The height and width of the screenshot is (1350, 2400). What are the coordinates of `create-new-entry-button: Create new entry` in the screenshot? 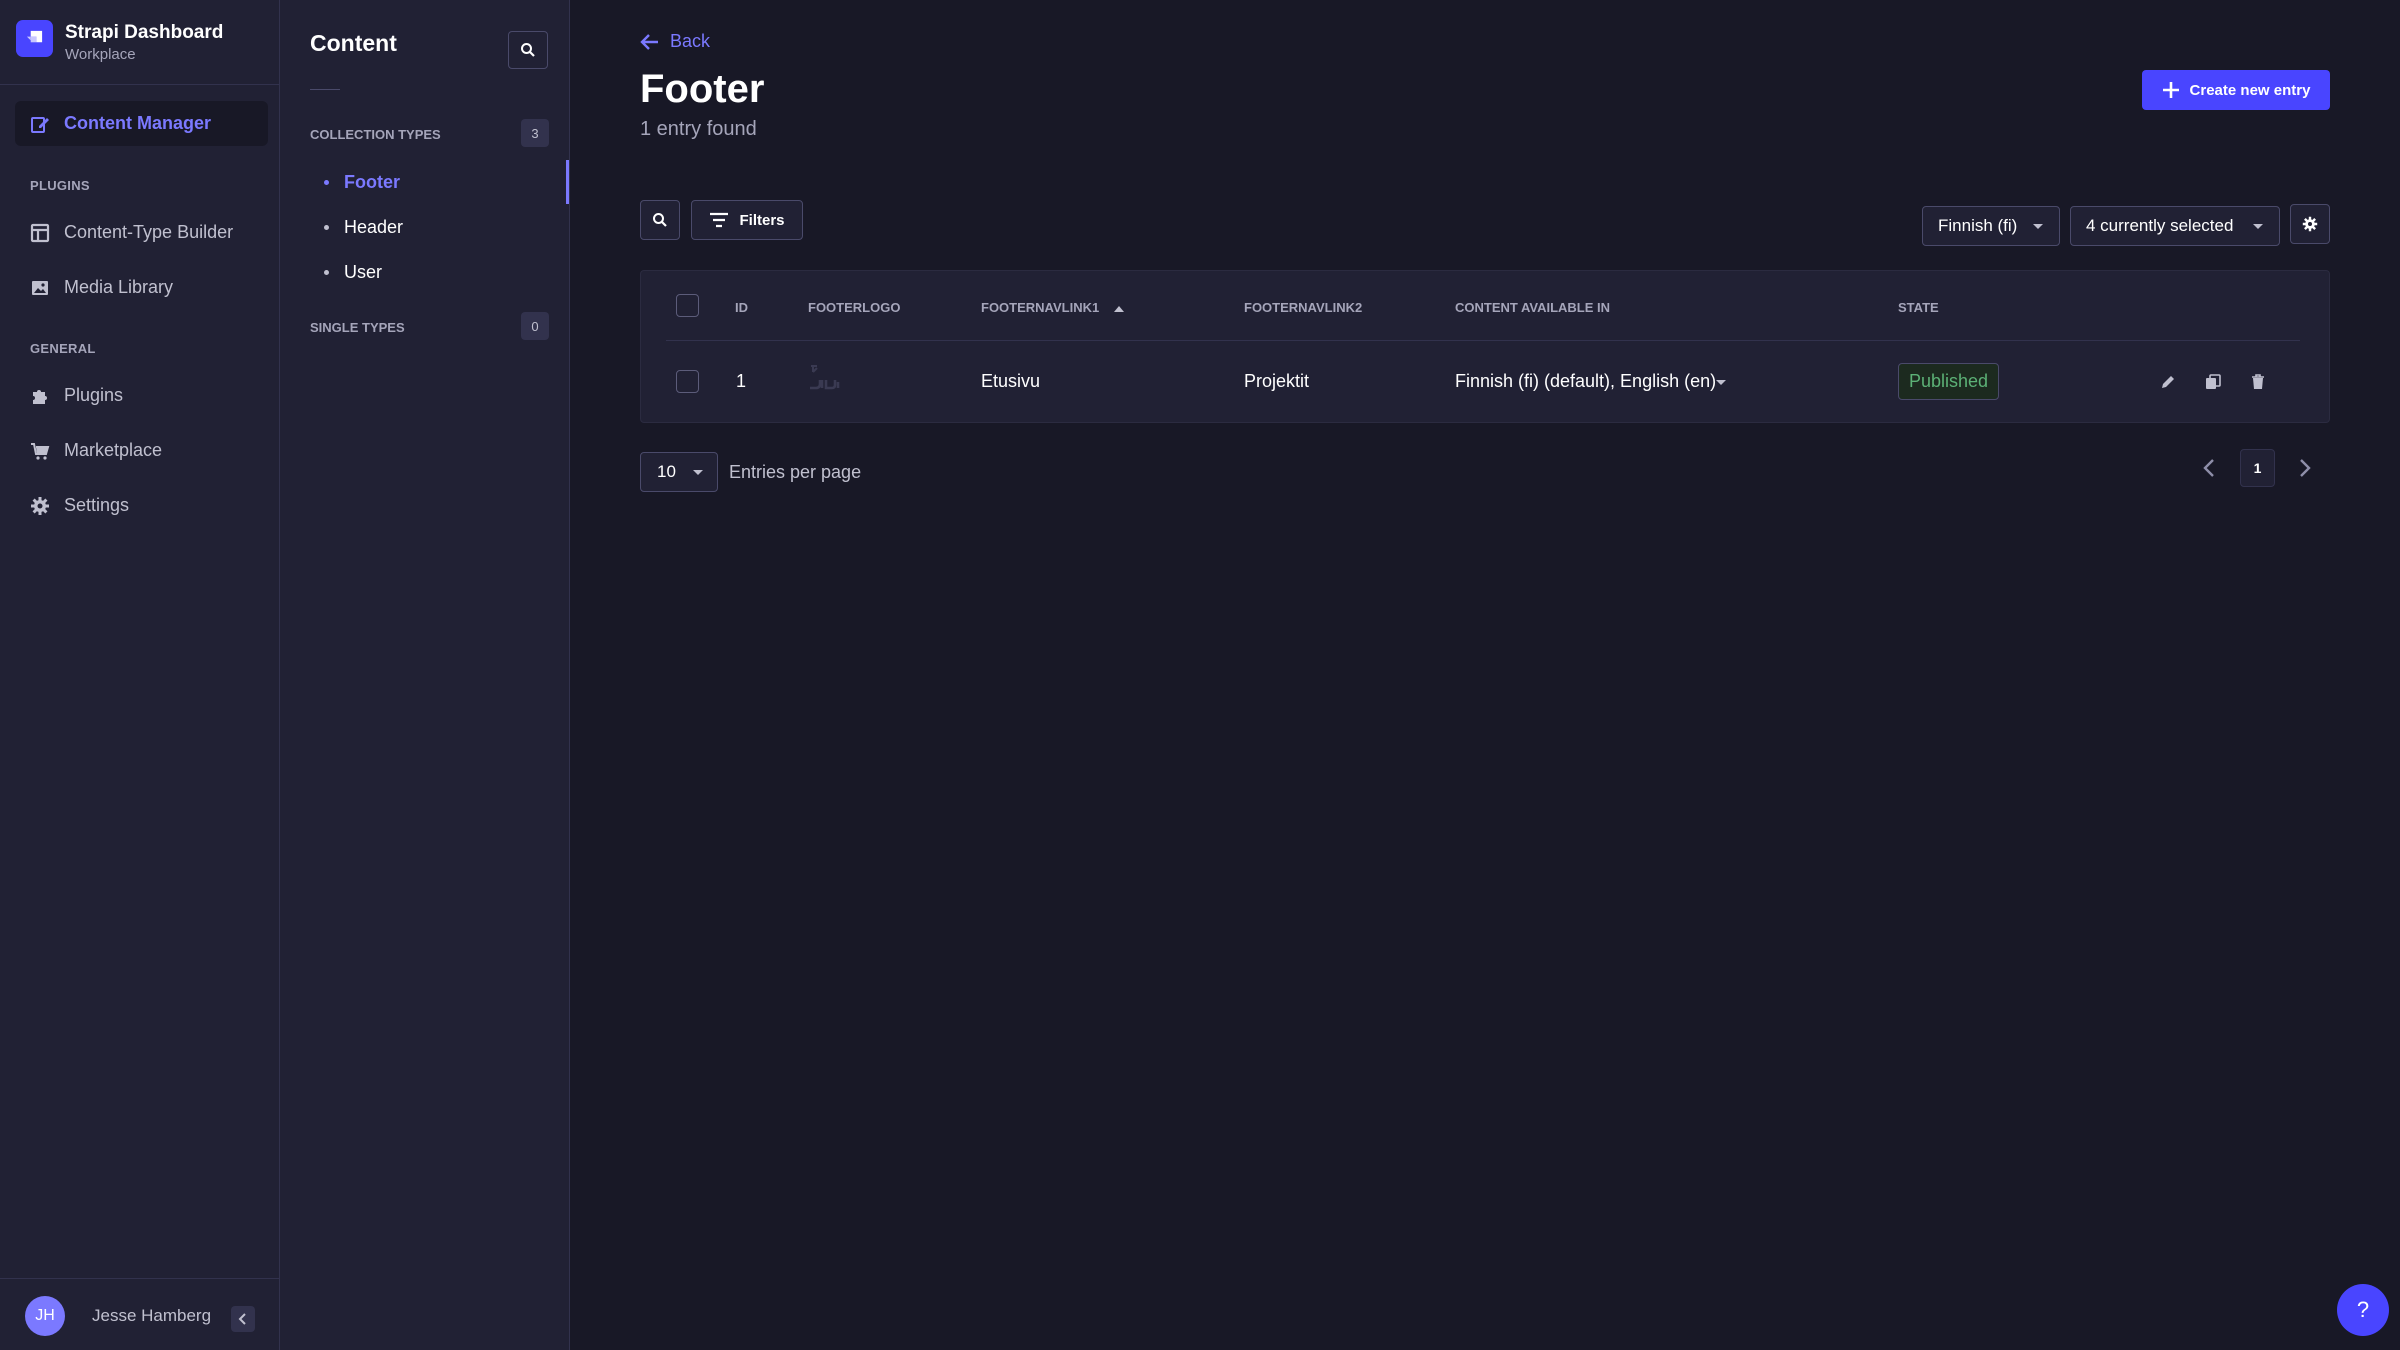 It's located at (2236, 90).